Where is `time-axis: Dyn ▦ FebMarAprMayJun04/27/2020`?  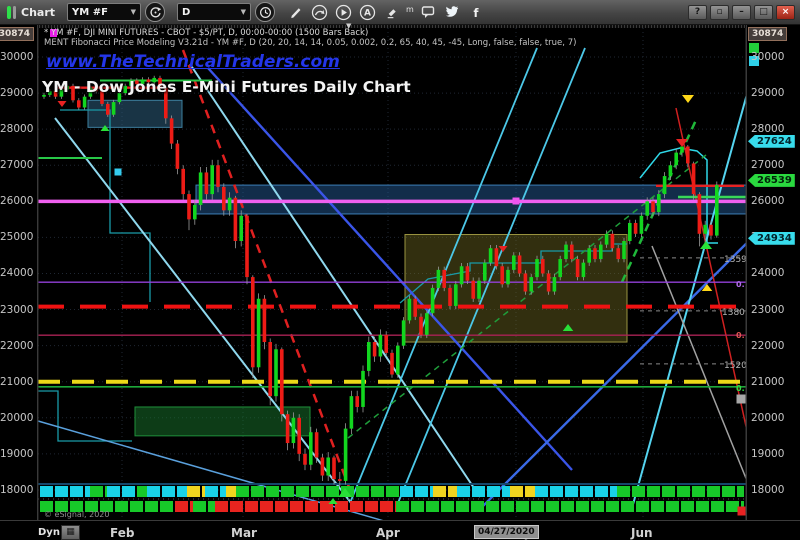
time-axis: Dyn ▦ FebMarAprMayJun04/27/2020 is located at coordinates (400, 530).